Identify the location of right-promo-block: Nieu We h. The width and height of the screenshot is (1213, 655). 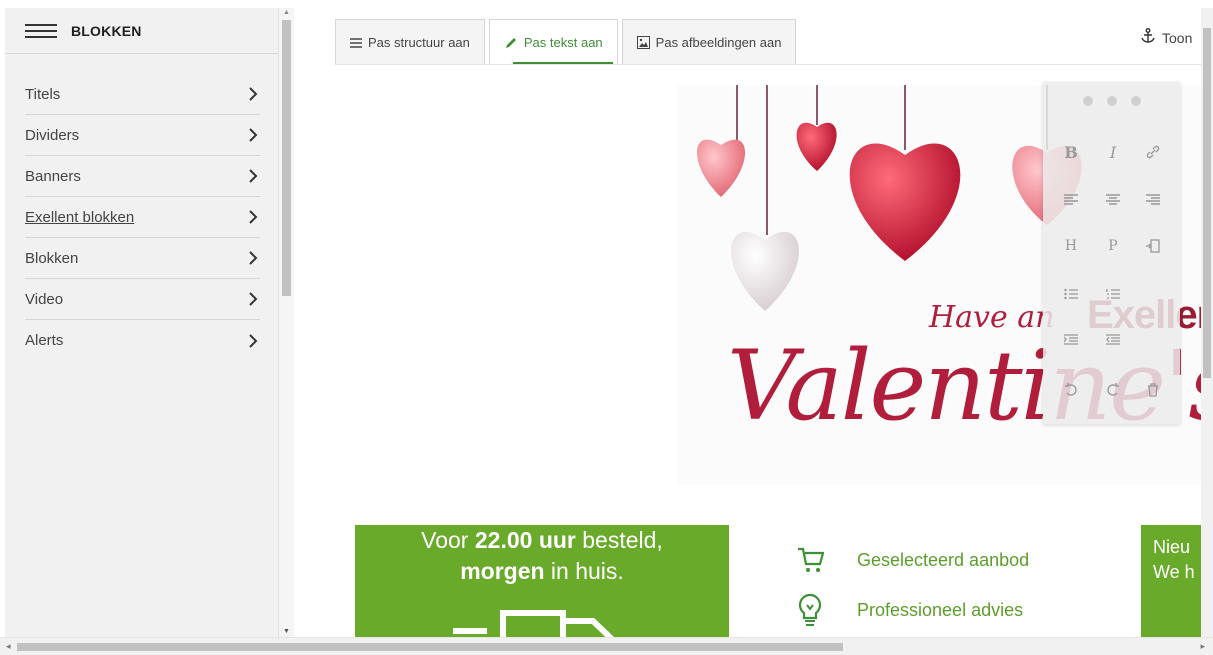
(1171, 585).